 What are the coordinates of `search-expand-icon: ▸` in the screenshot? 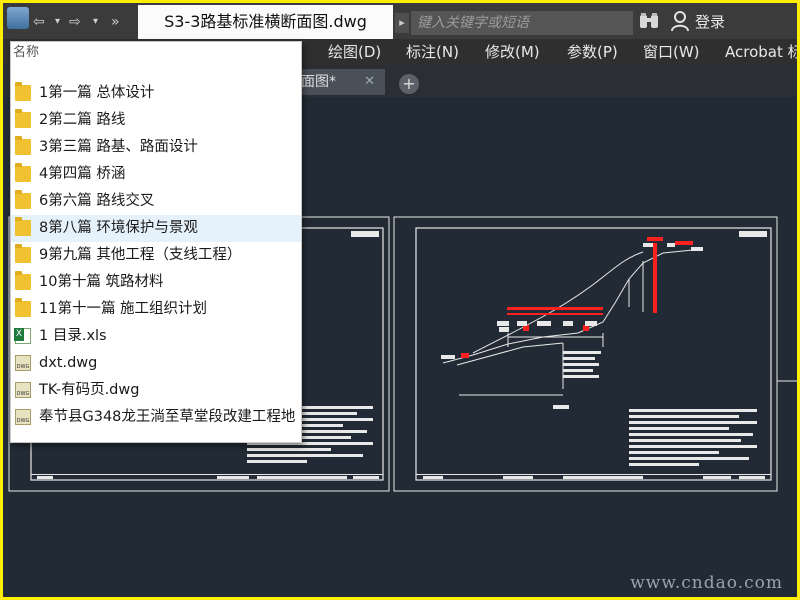 It's located at (402, 23).